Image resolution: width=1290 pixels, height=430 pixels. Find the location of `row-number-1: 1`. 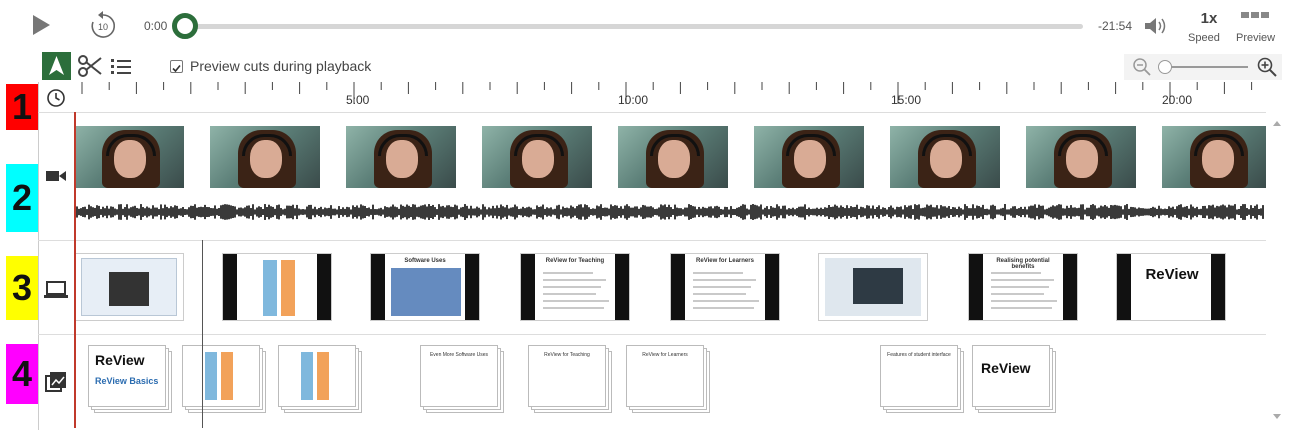

row-number-1: 1 is located at coordinates (22, 107).